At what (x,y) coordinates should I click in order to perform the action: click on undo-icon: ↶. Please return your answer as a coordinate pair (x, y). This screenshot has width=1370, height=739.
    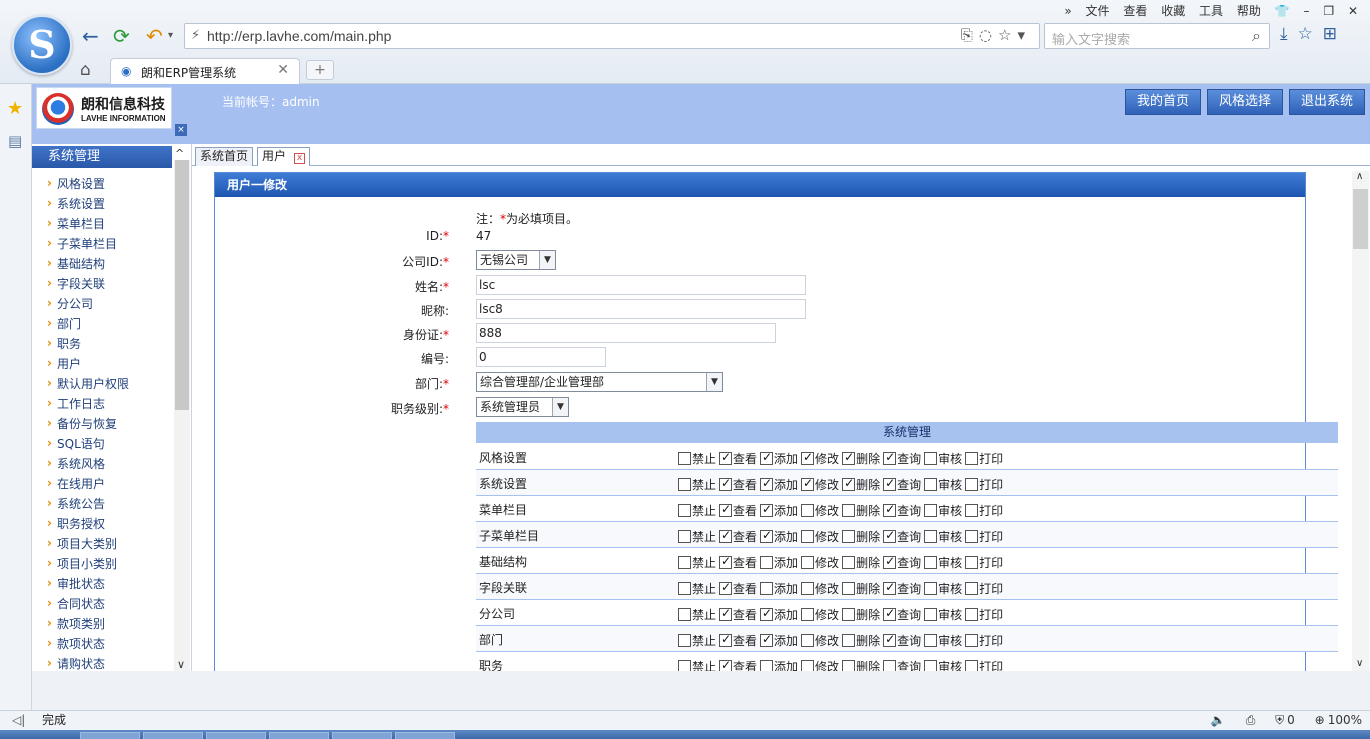
    Looking at the image, I should click on (154, 36).